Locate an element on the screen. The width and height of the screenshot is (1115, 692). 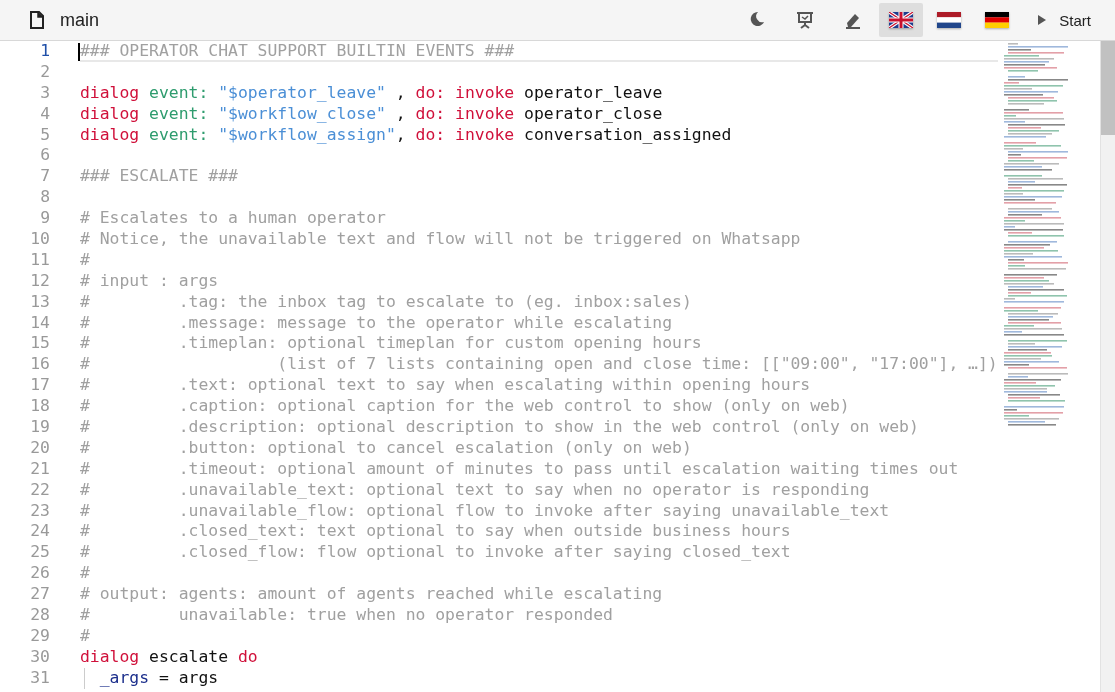
start-button: Start is located at coordinates (1061, 20).